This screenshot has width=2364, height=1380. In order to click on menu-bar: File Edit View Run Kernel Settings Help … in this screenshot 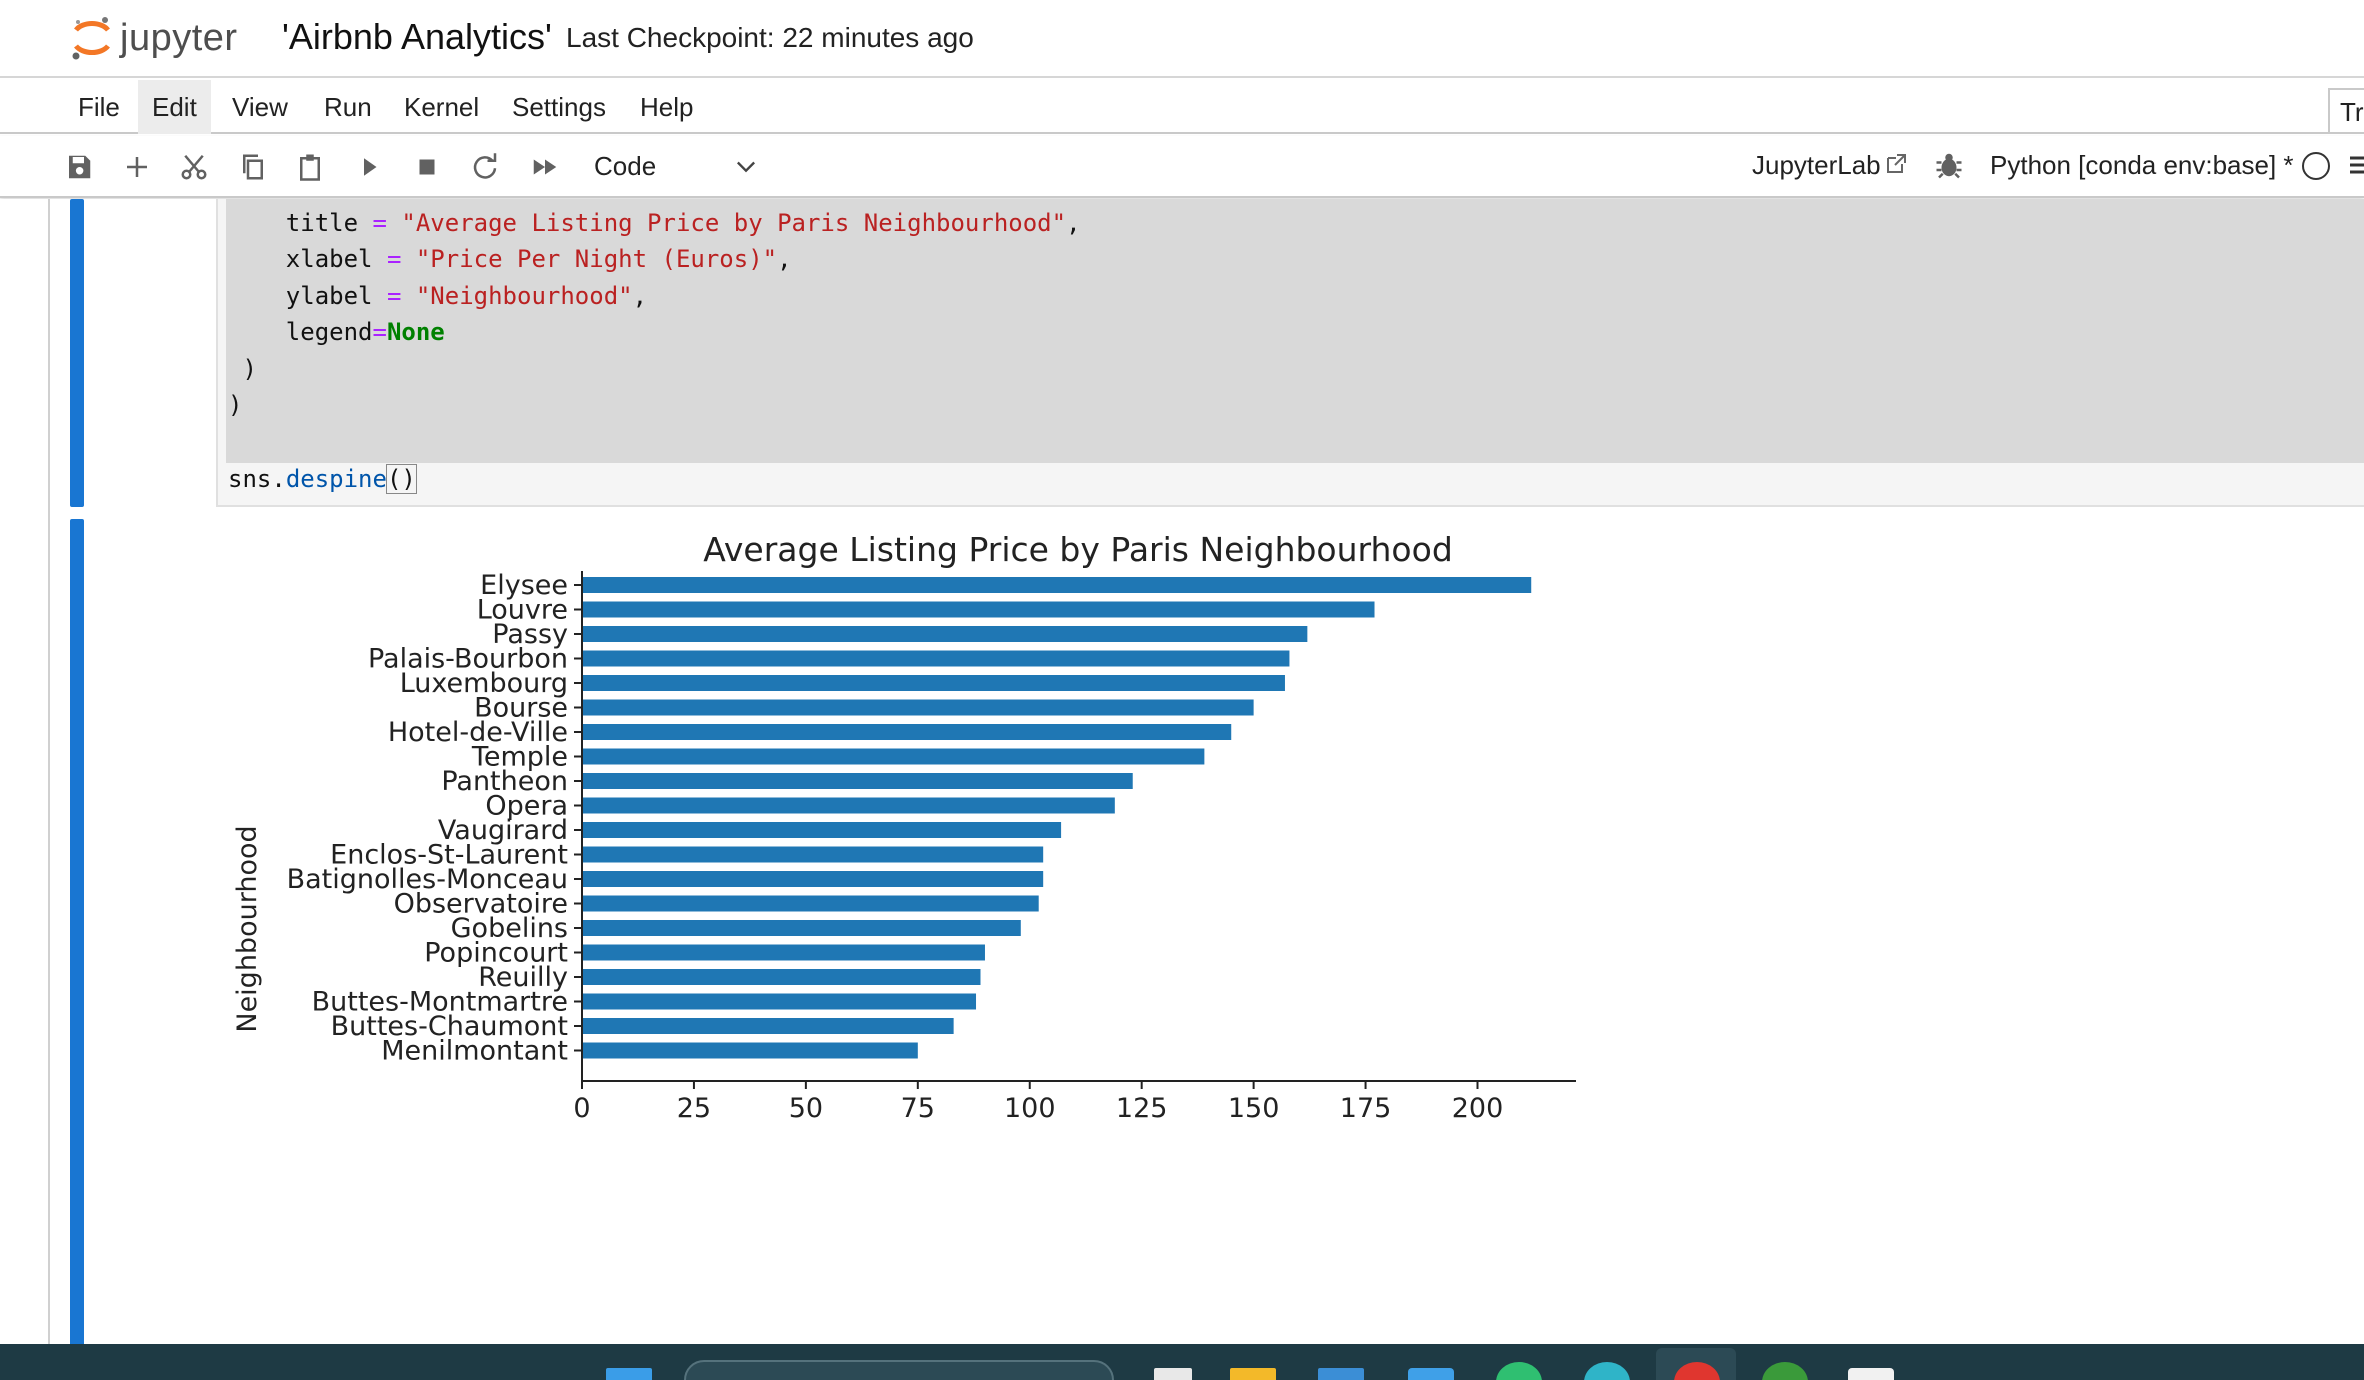, I will do `click(1182, 107)`.